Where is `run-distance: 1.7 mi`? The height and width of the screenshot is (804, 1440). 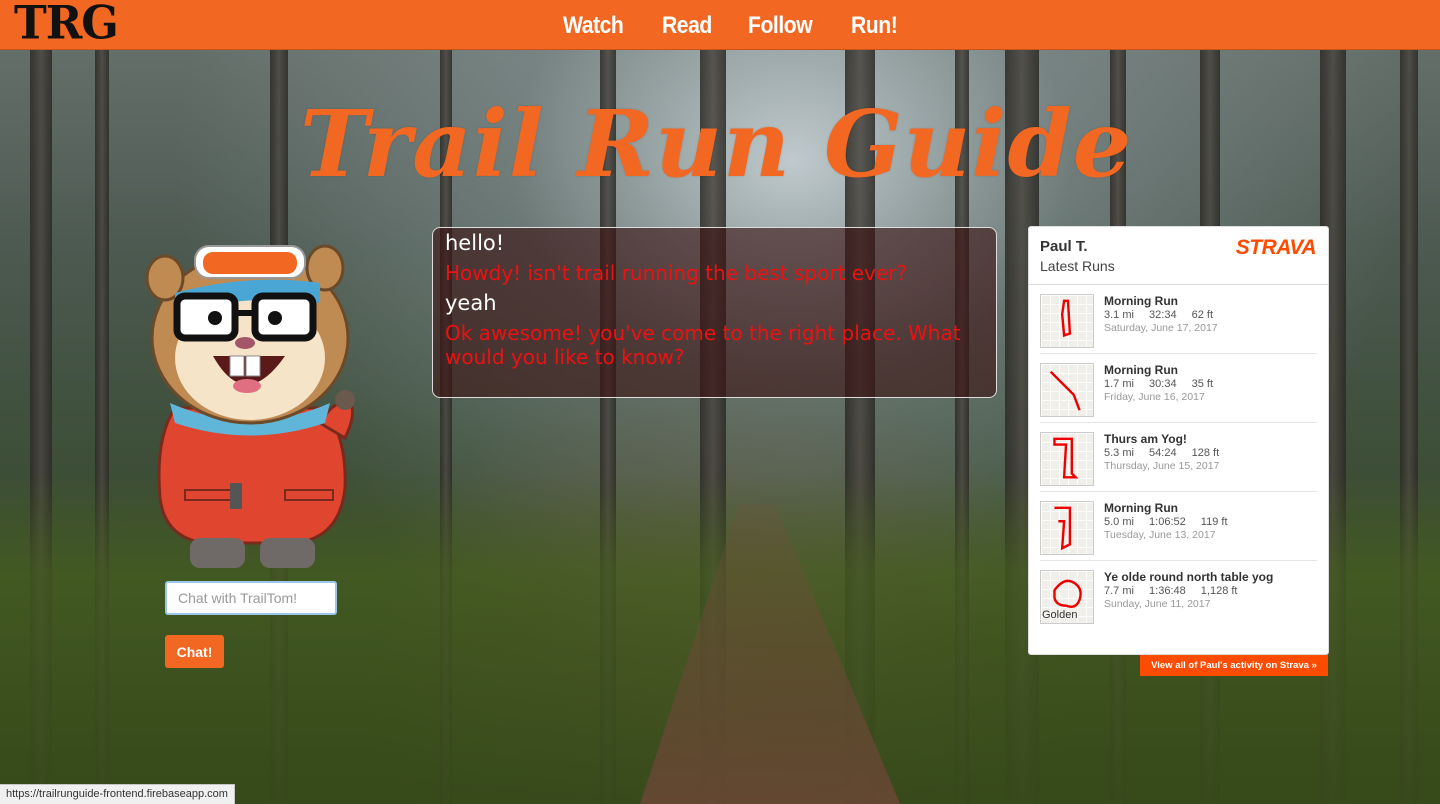
run-distance: 1.7 mi is located at coordinates (1119, 384).